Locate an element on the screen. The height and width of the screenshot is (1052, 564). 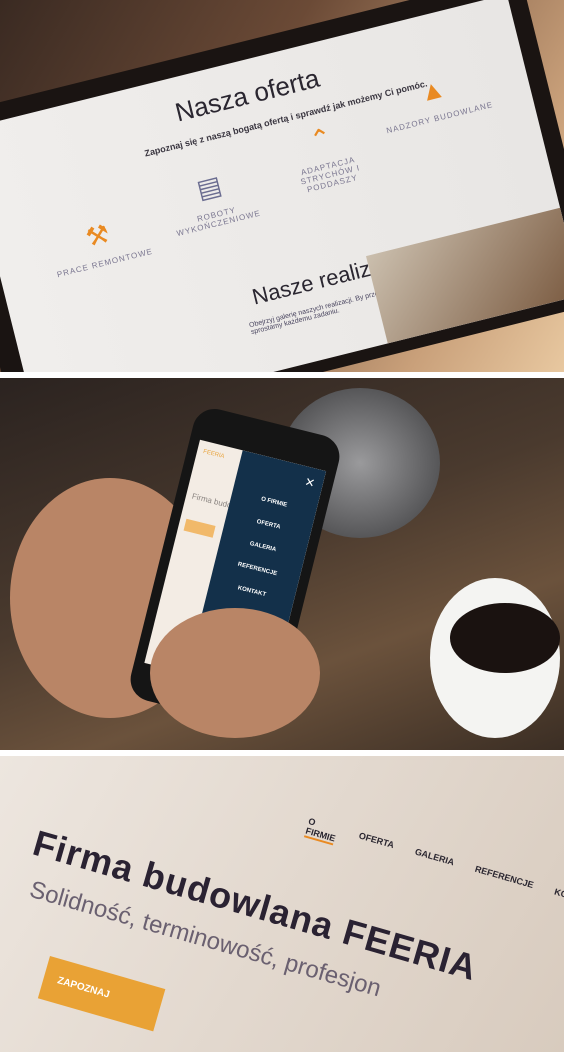
cta-button: ZAPOZNAJ is located at coordinates (101, 994).